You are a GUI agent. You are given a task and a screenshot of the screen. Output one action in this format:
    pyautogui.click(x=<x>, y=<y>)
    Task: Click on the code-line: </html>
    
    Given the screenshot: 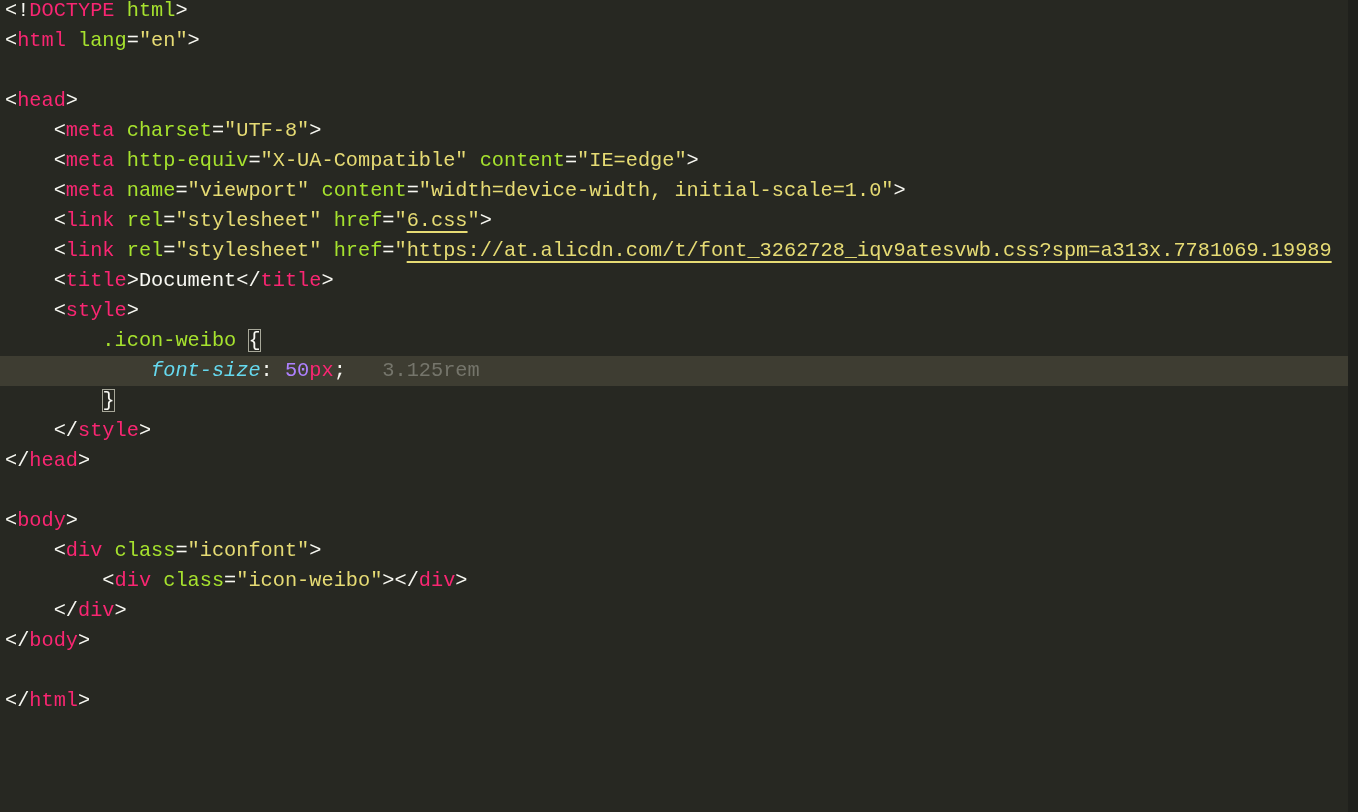 What is the action you would take?
    pyautogui.click(x=48, y=701)
    